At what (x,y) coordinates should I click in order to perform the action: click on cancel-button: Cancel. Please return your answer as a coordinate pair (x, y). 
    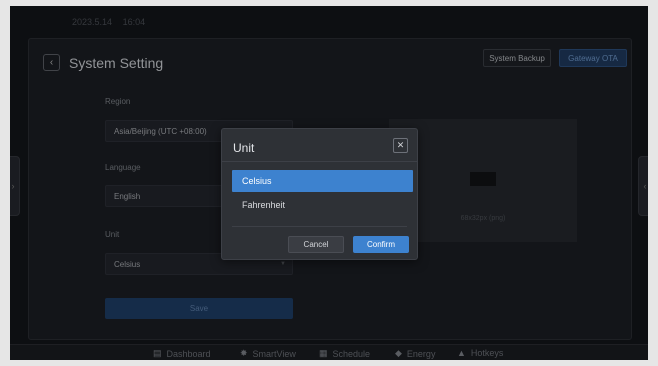
    Looking at the image, I should click on (316, 244).